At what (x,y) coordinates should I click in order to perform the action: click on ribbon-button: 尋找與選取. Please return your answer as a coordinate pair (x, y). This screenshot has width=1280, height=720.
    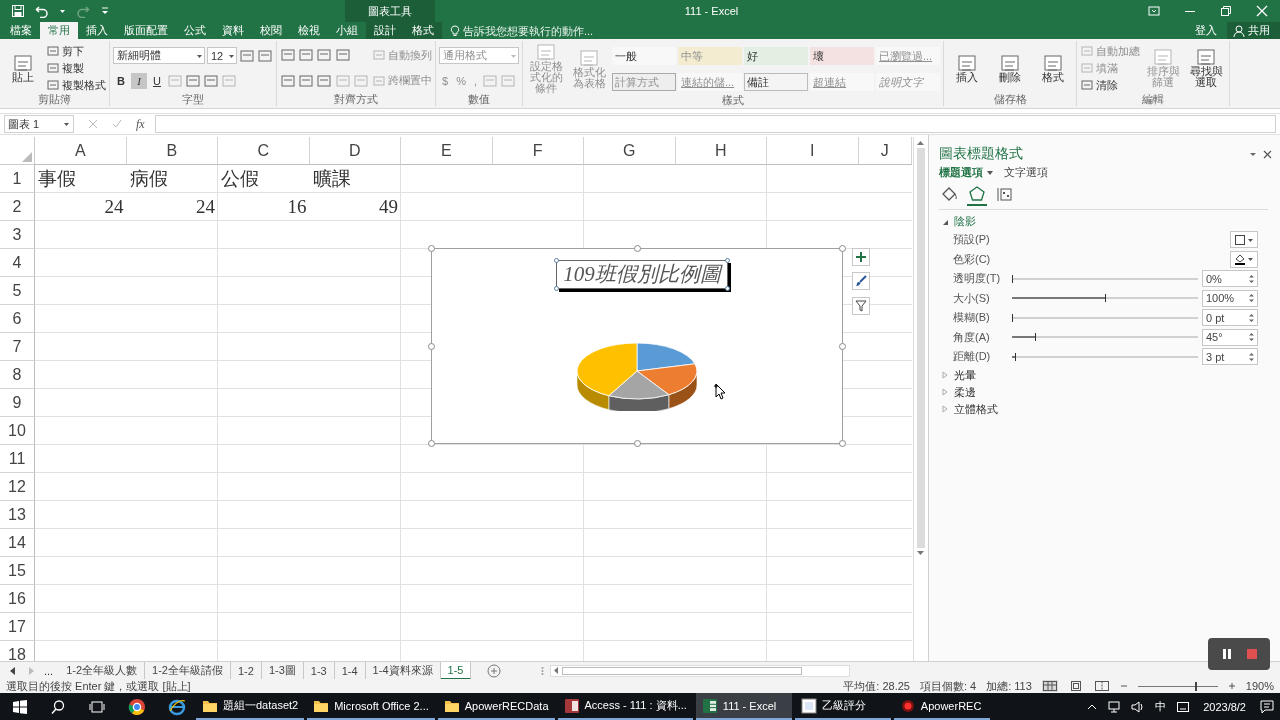
    Looking at the image, I should click on (1206, 68).